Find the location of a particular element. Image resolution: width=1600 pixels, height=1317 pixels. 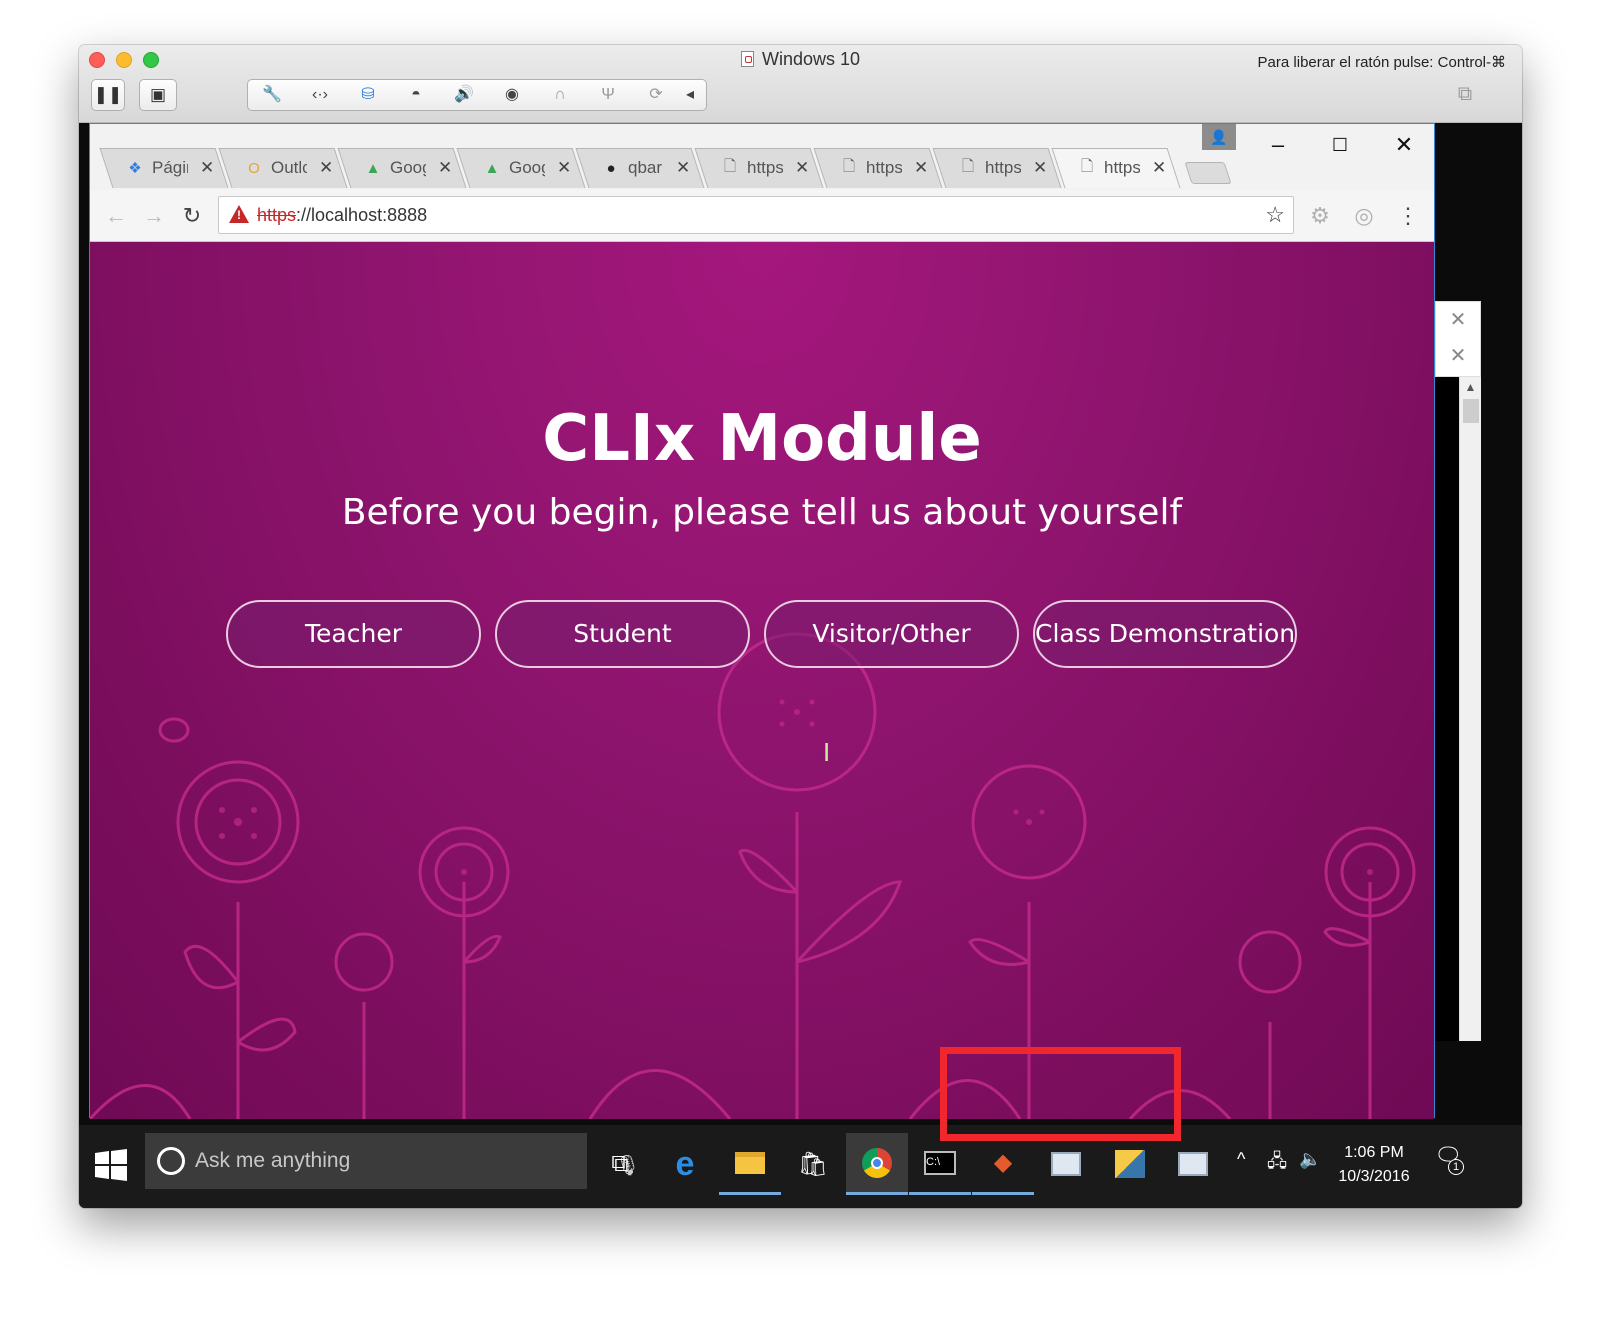

minimize-button: – is located at coordinates (1278, 145).